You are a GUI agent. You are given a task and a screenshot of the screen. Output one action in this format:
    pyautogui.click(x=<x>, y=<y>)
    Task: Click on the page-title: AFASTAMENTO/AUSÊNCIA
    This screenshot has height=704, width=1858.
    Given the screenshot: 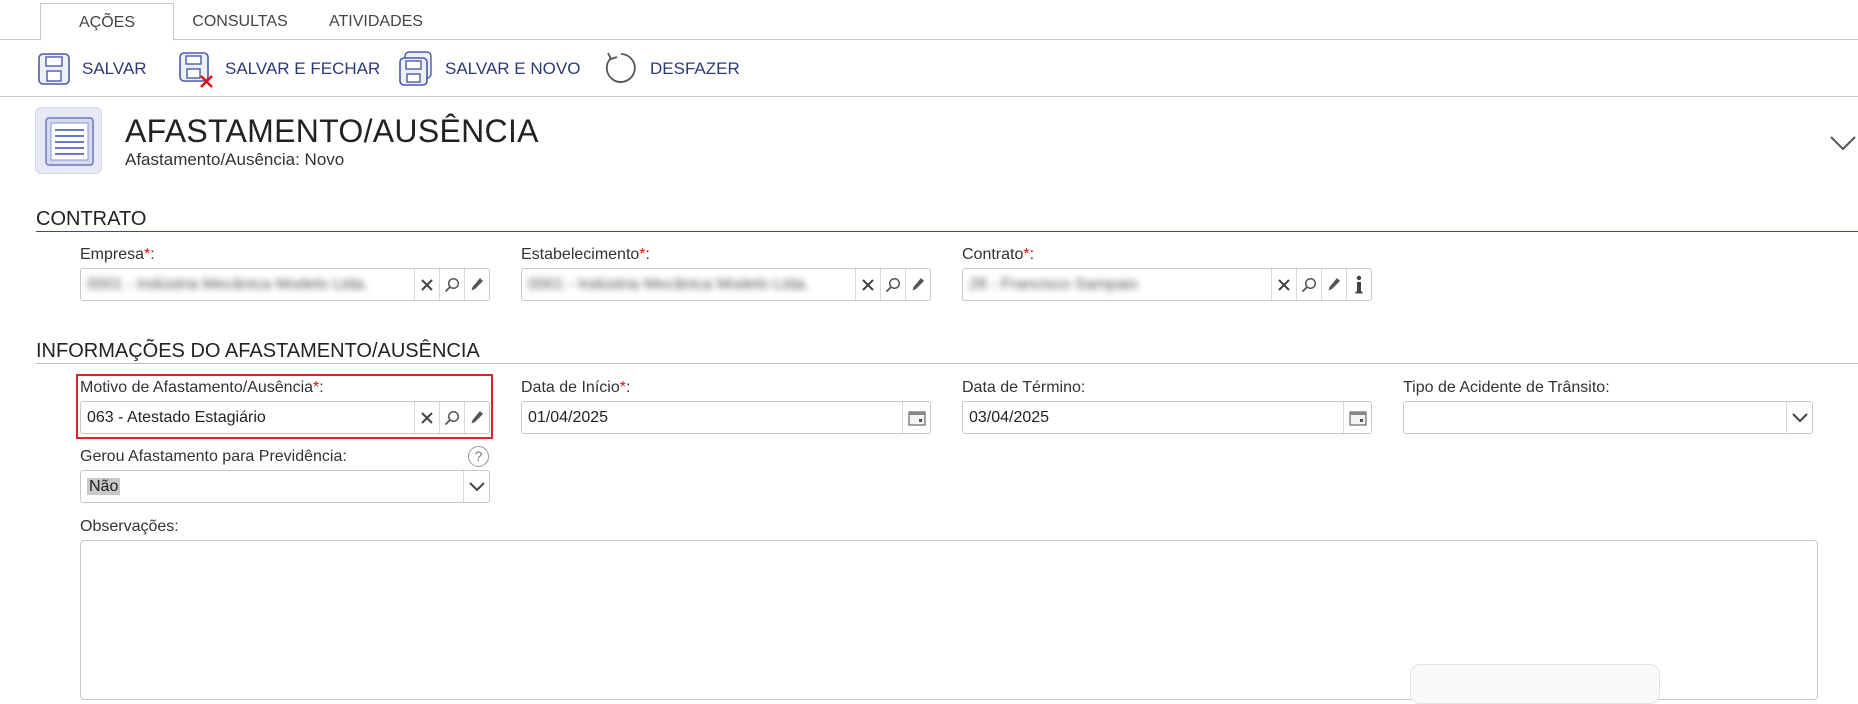 What is the action you would take?
    pyautogui.click(x=332, y=131)
    